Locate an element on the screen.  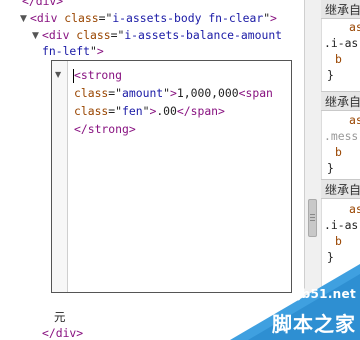
edit-line: class="amount">1,000,000<span is located at coordinates (173, 93).